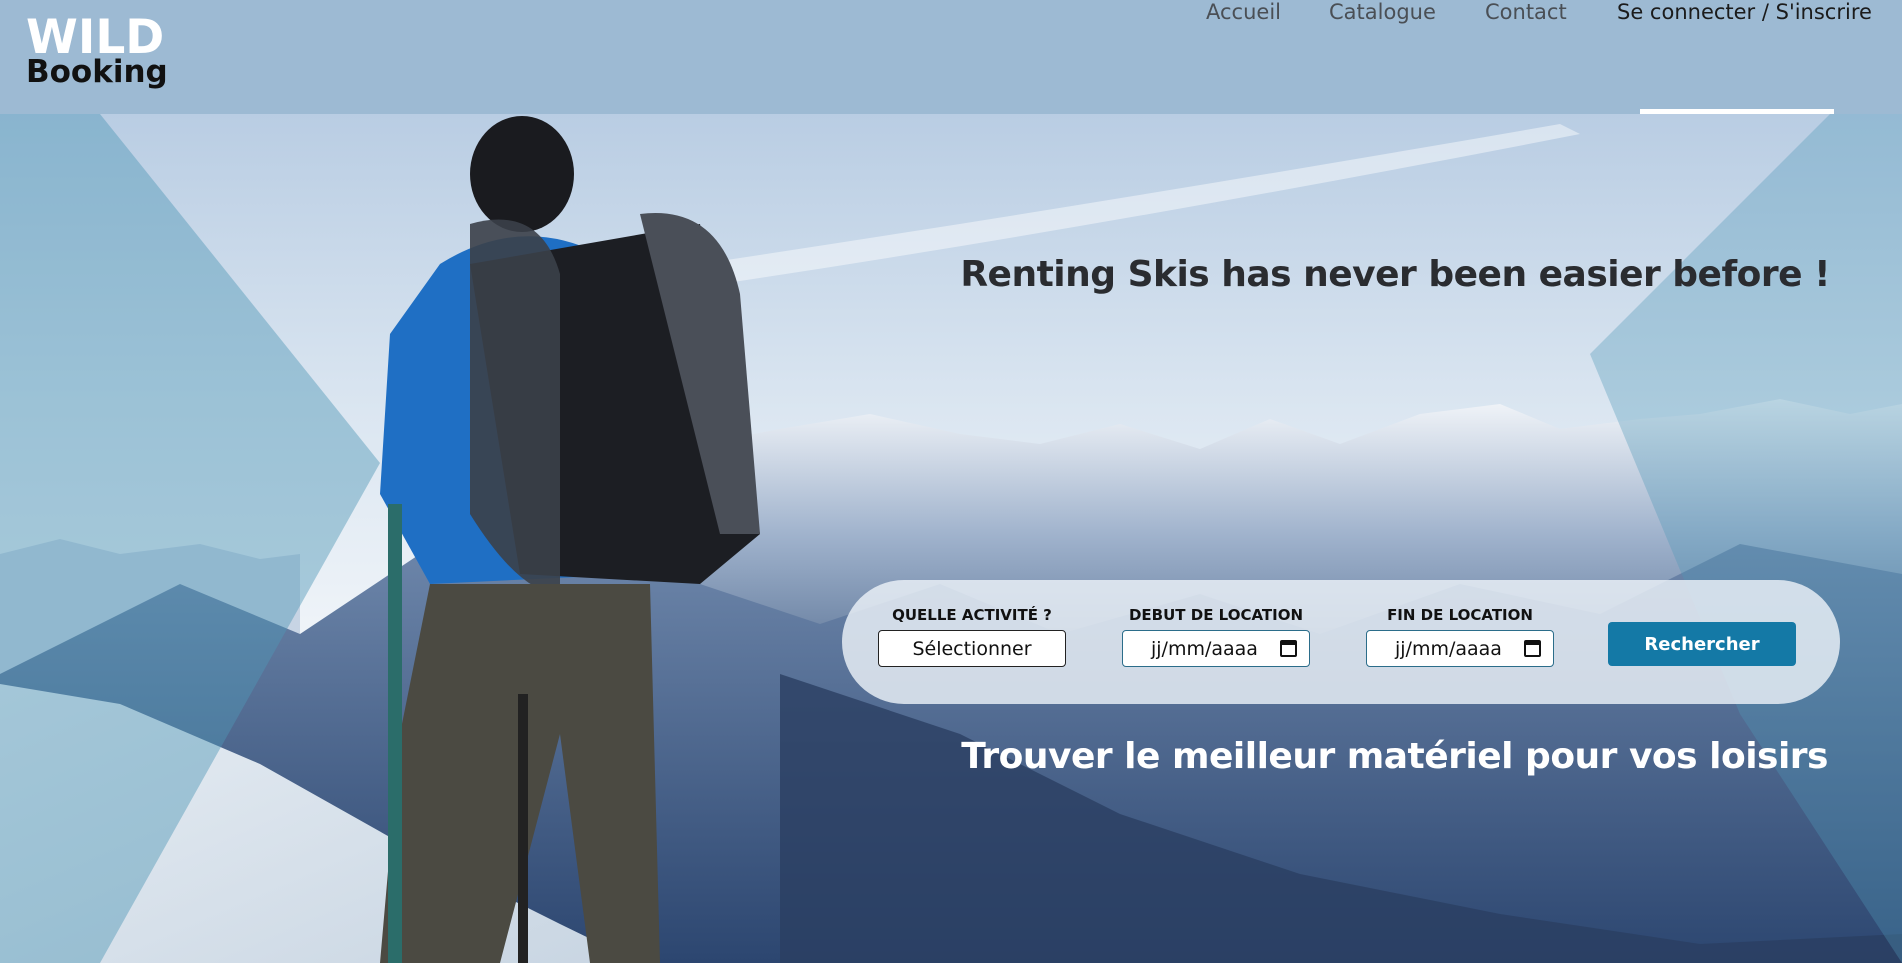 The image size is (1902, 963). Describe the element at coordinates (1216, 615) in the screenshot. I see `start-date-label: DEBUT DE LOCATION` at that location.